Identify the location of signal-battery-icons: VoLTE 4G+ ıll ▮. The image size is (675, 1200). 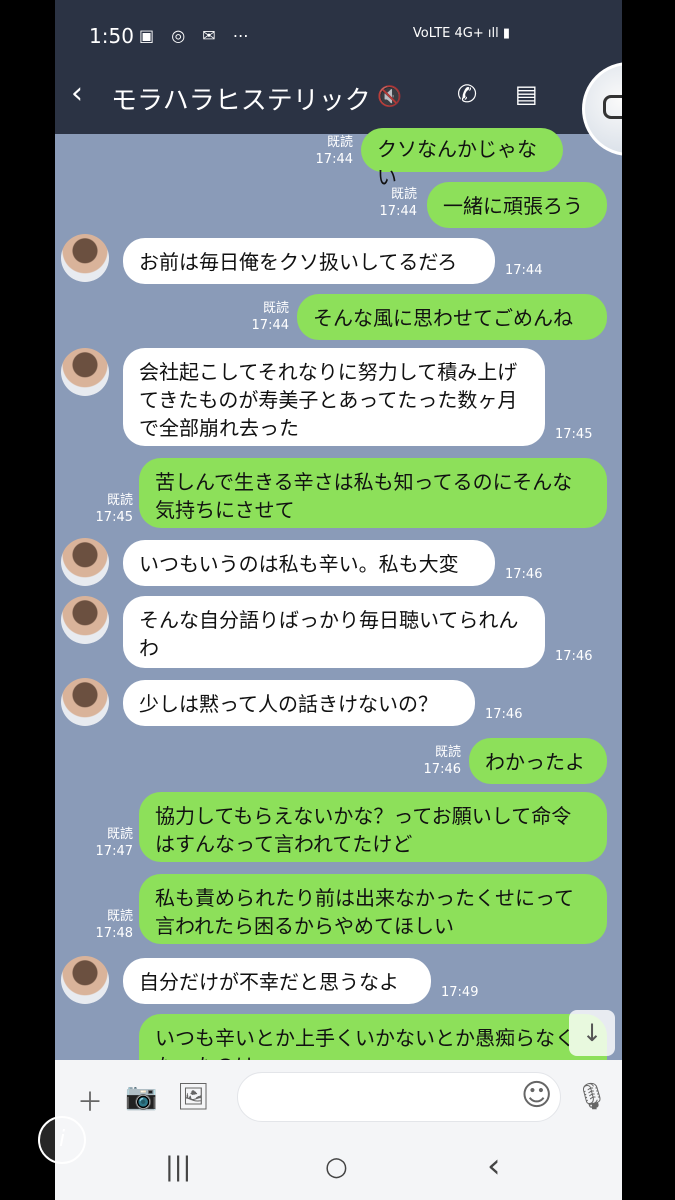
(461, 33).